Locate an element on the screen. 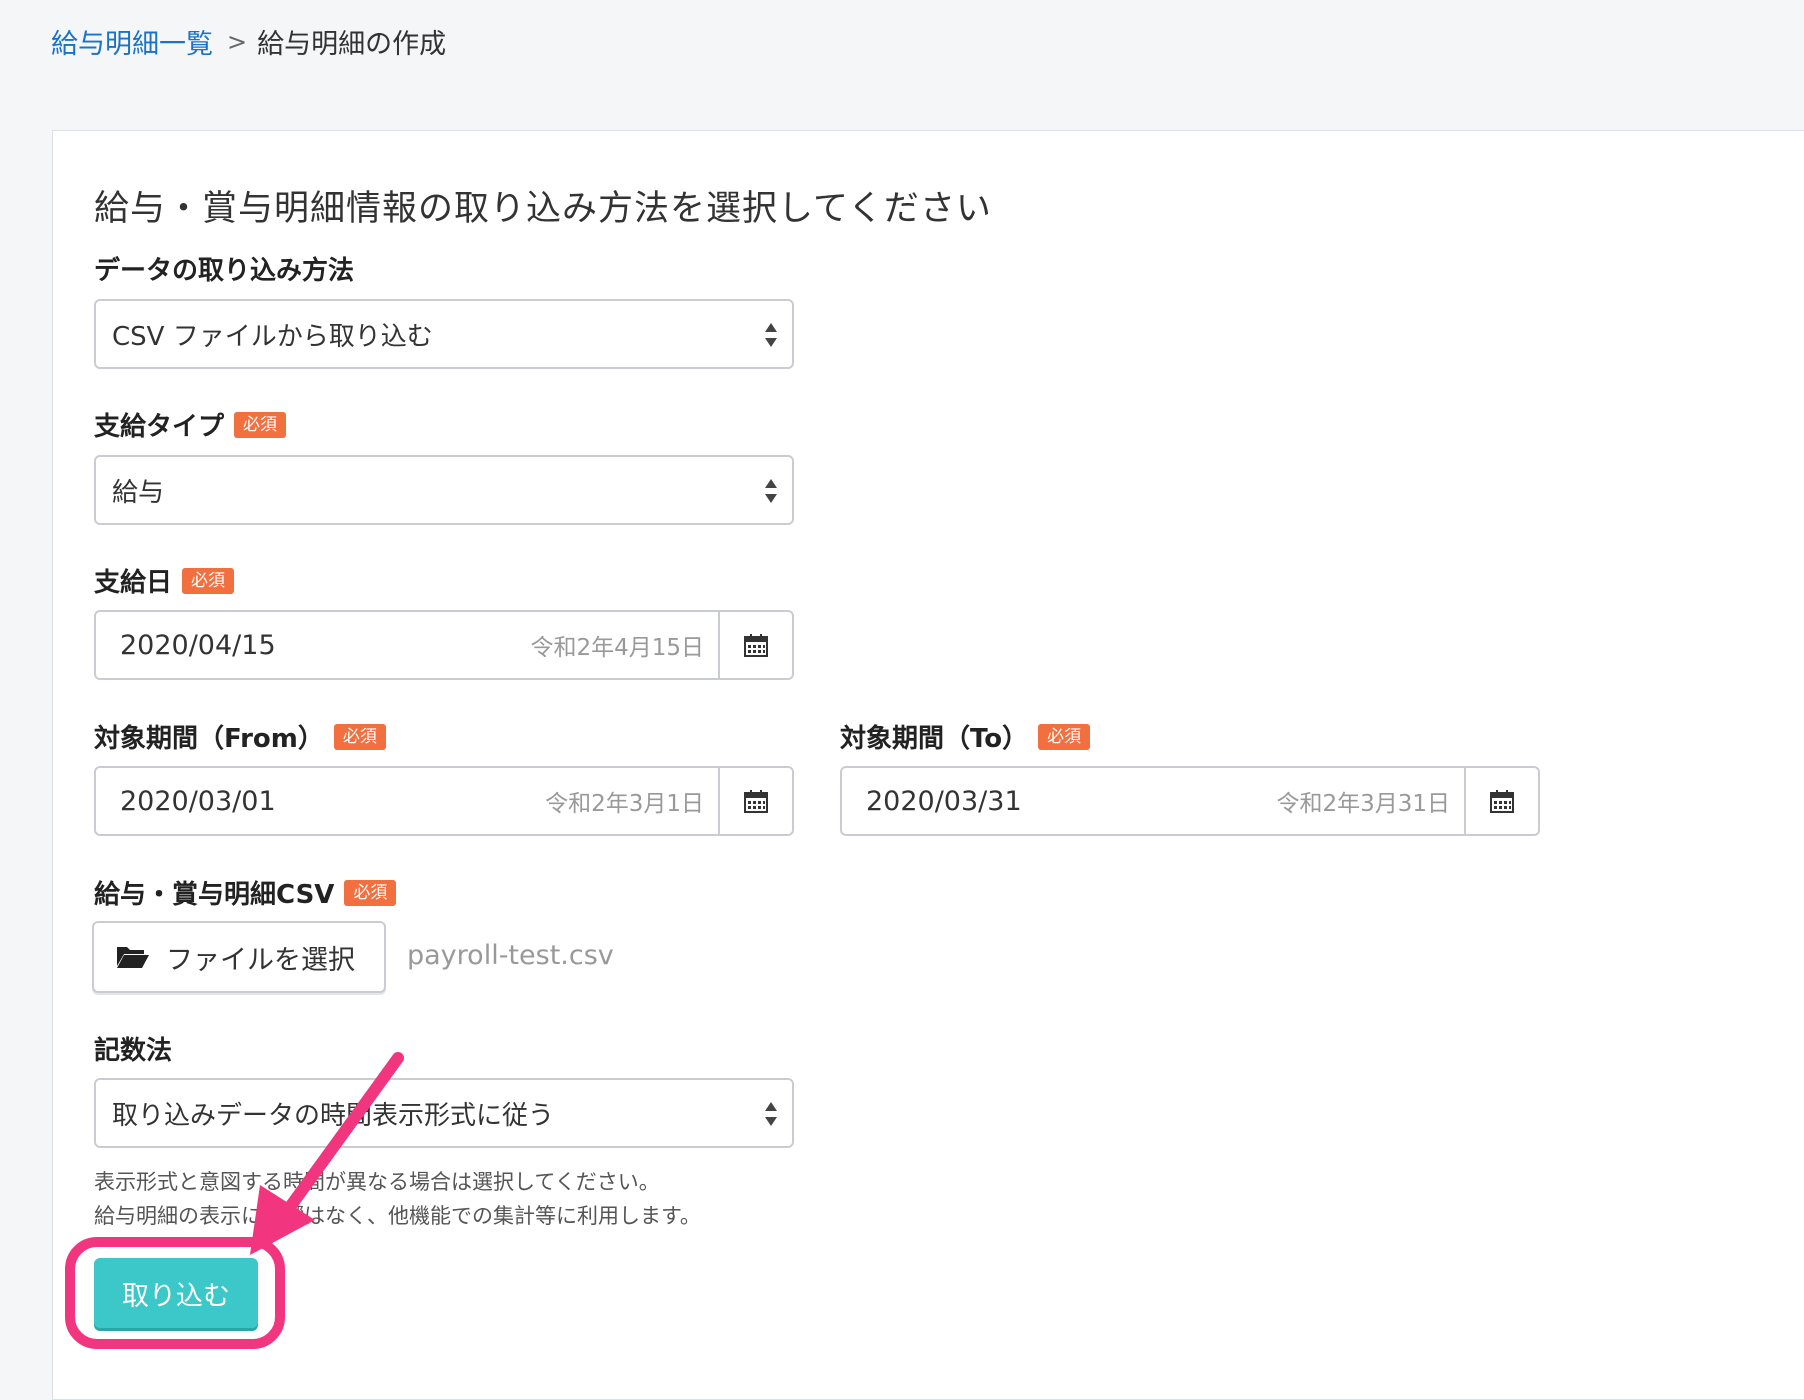  payment-date-input: 2020/04/15 令和2年4月15日 is located at coordinates (444, 645).